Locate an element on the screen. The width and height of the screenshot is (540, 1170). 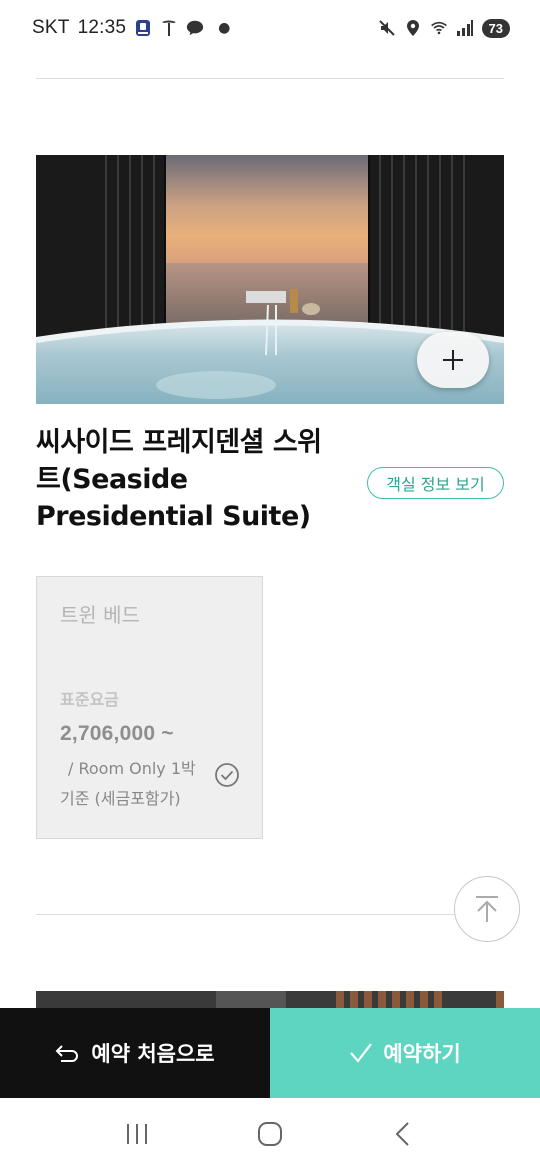
reserve-label: 예약하기 is located at coordinates (422, 1054).